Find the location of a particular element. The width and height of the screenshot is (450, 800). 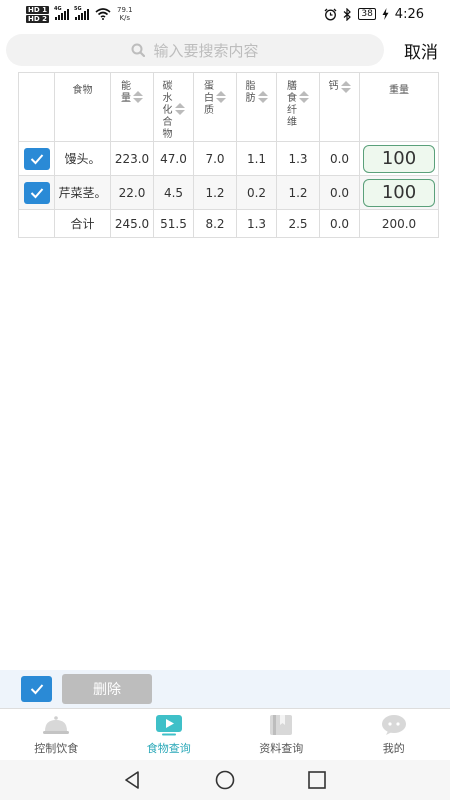

header-protein: 蛋白质 is located at coordinates (214, 107).